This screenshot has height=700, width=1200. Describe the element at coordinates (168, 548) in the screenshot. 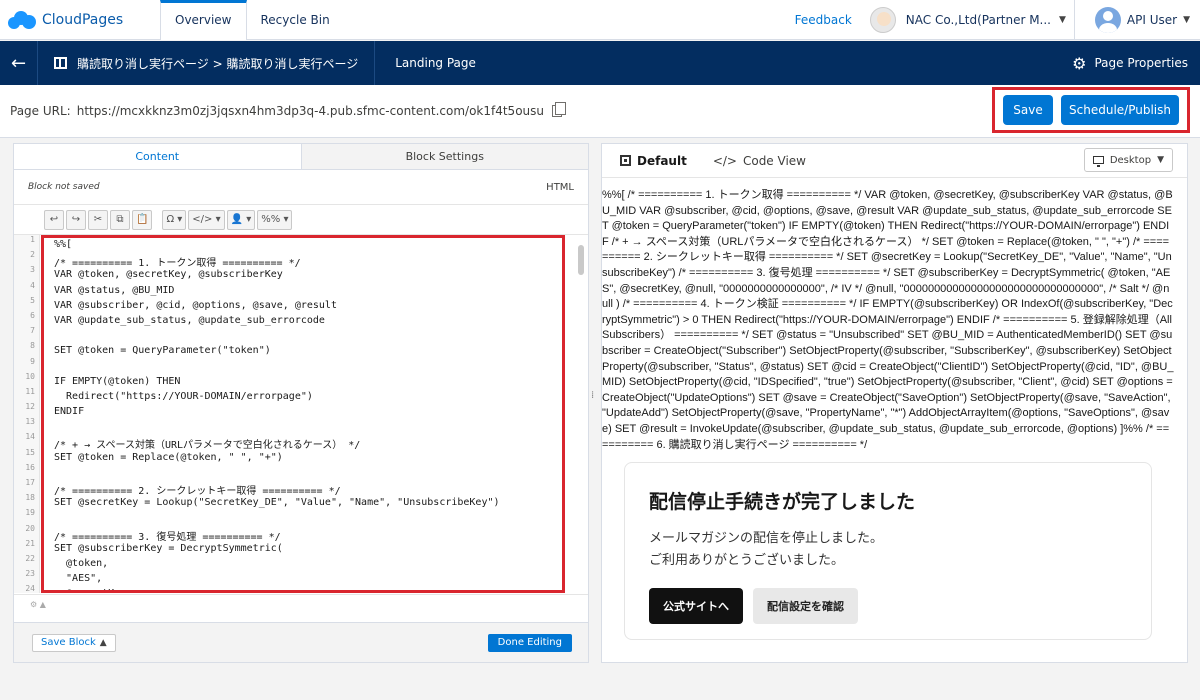

I see `code-line: SET @subscriberKey = DecryptSymmetric(` at that location.